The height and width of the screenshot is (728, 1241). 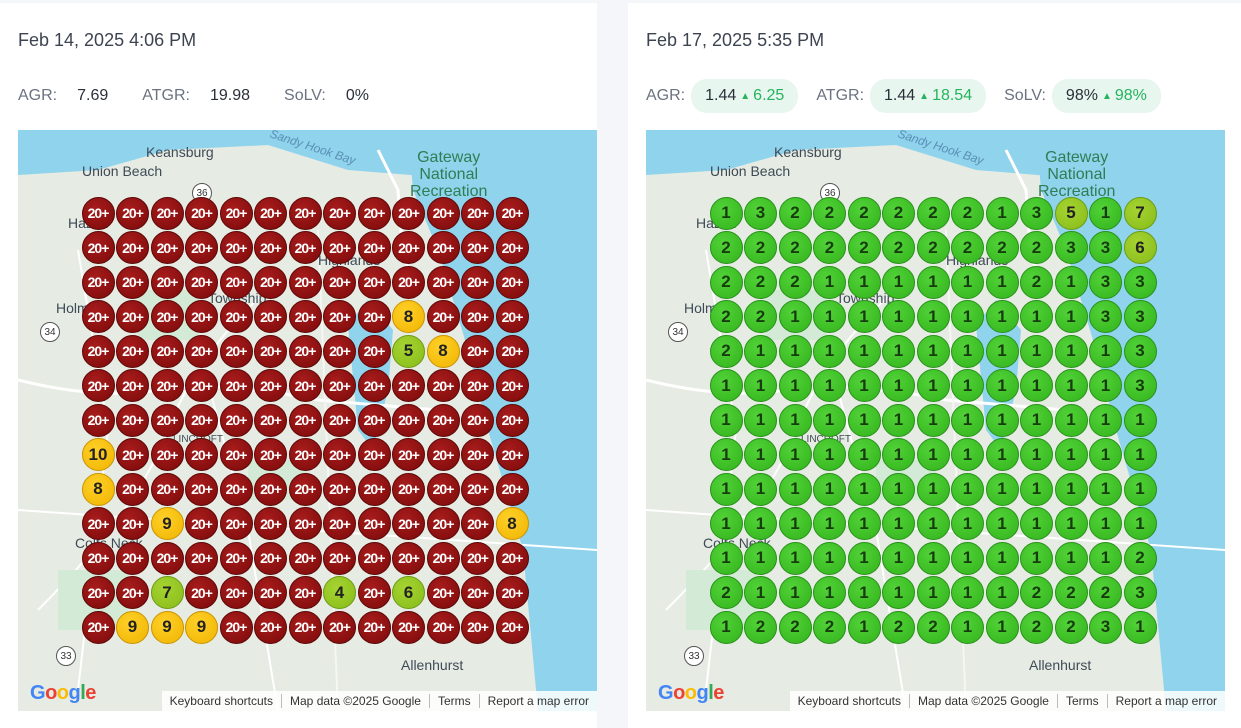 What do you see at coordinates (408, 316) in the screenshot?
I see `rank-pin: 8` at bounding box center [408, 316].